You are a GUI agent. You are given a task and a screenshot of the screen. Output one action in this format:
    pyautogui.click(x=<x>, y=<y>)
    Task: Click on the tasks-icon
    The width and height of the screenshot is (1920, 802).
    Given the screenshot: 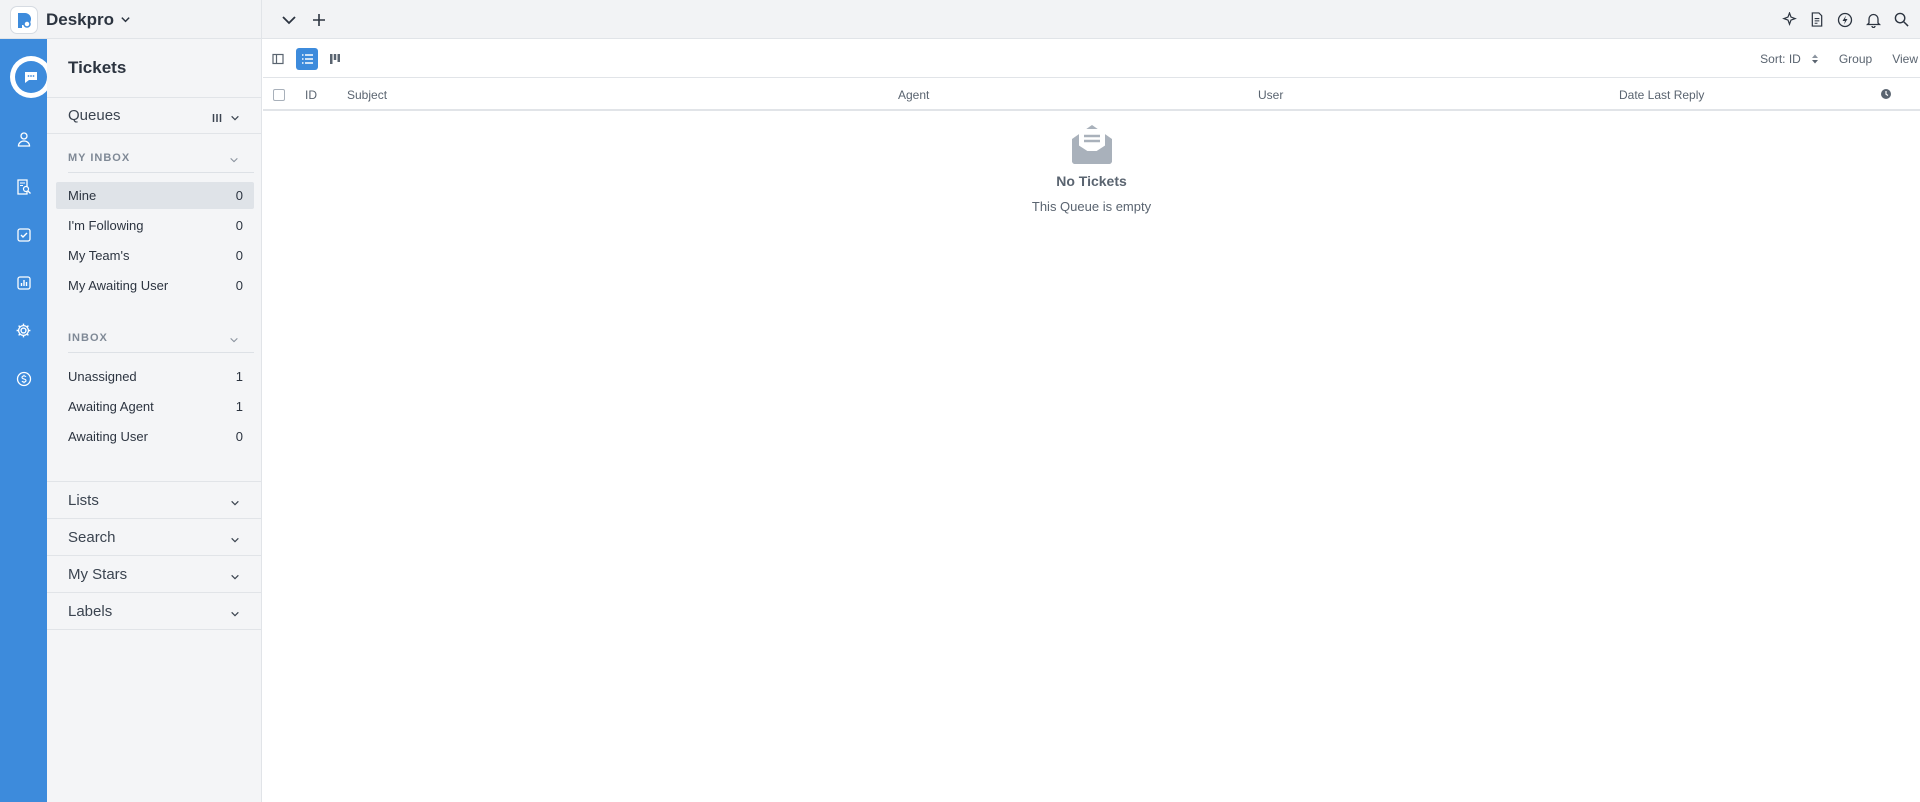 What is the action you would take?
    pyautogui.click(x=24, y=237)
    